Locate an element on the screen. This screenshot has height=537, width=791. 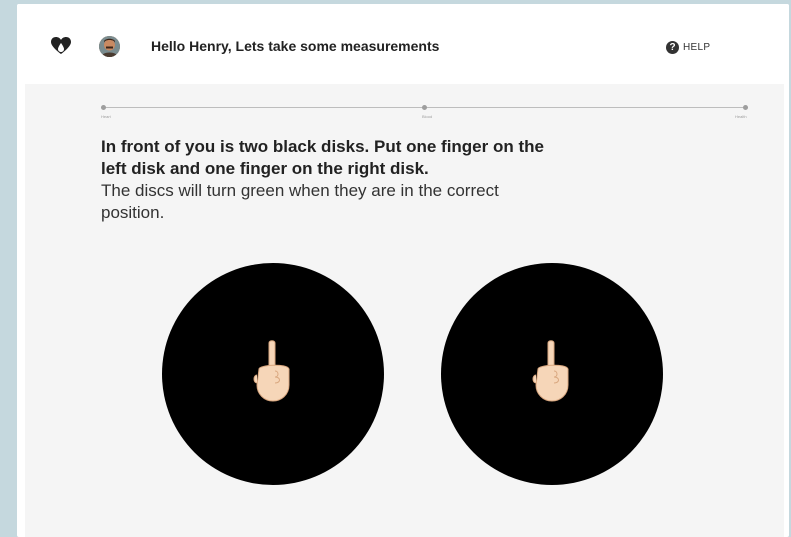
progress-step-dot-health is located at coordinates (745, 107).